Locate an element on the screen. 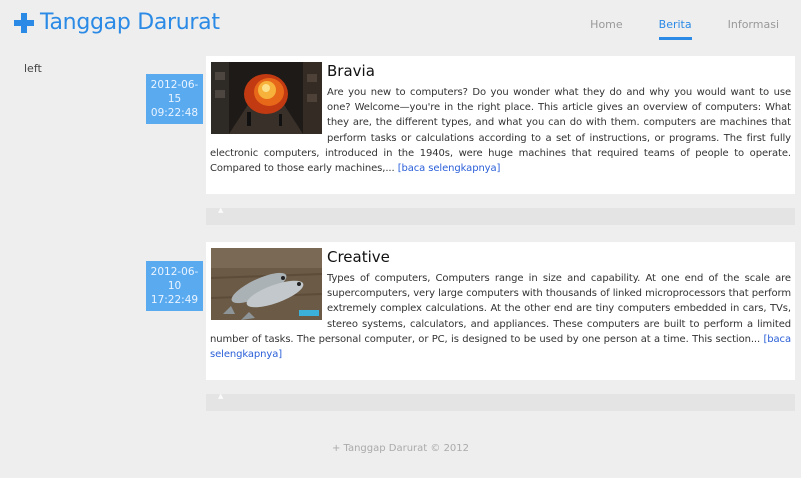 This screenshot has height=478, width=801. post-date-badge: 2012-06- 10 17:22:49 is located at coordinates (174, 286).